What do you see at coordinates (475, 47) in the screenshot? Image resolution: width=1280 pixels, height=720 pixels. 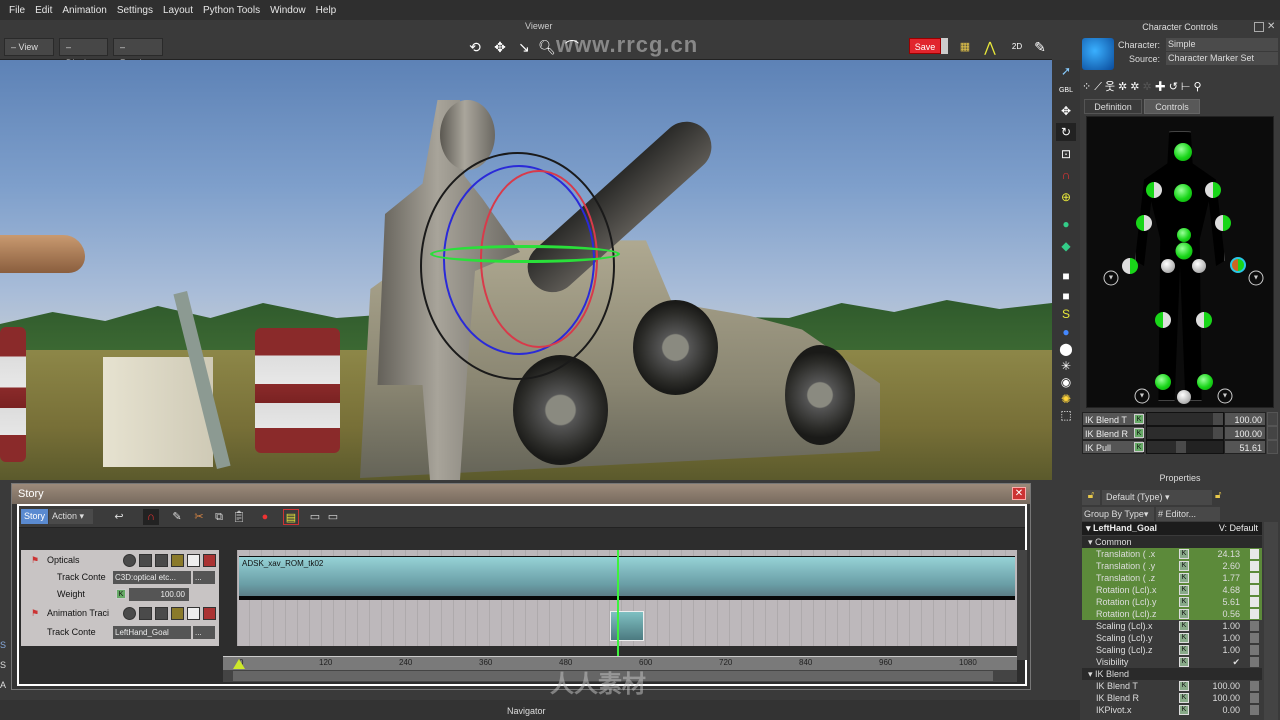 I see `orbit-icon: ⟲` at bounding box center [475, 47].